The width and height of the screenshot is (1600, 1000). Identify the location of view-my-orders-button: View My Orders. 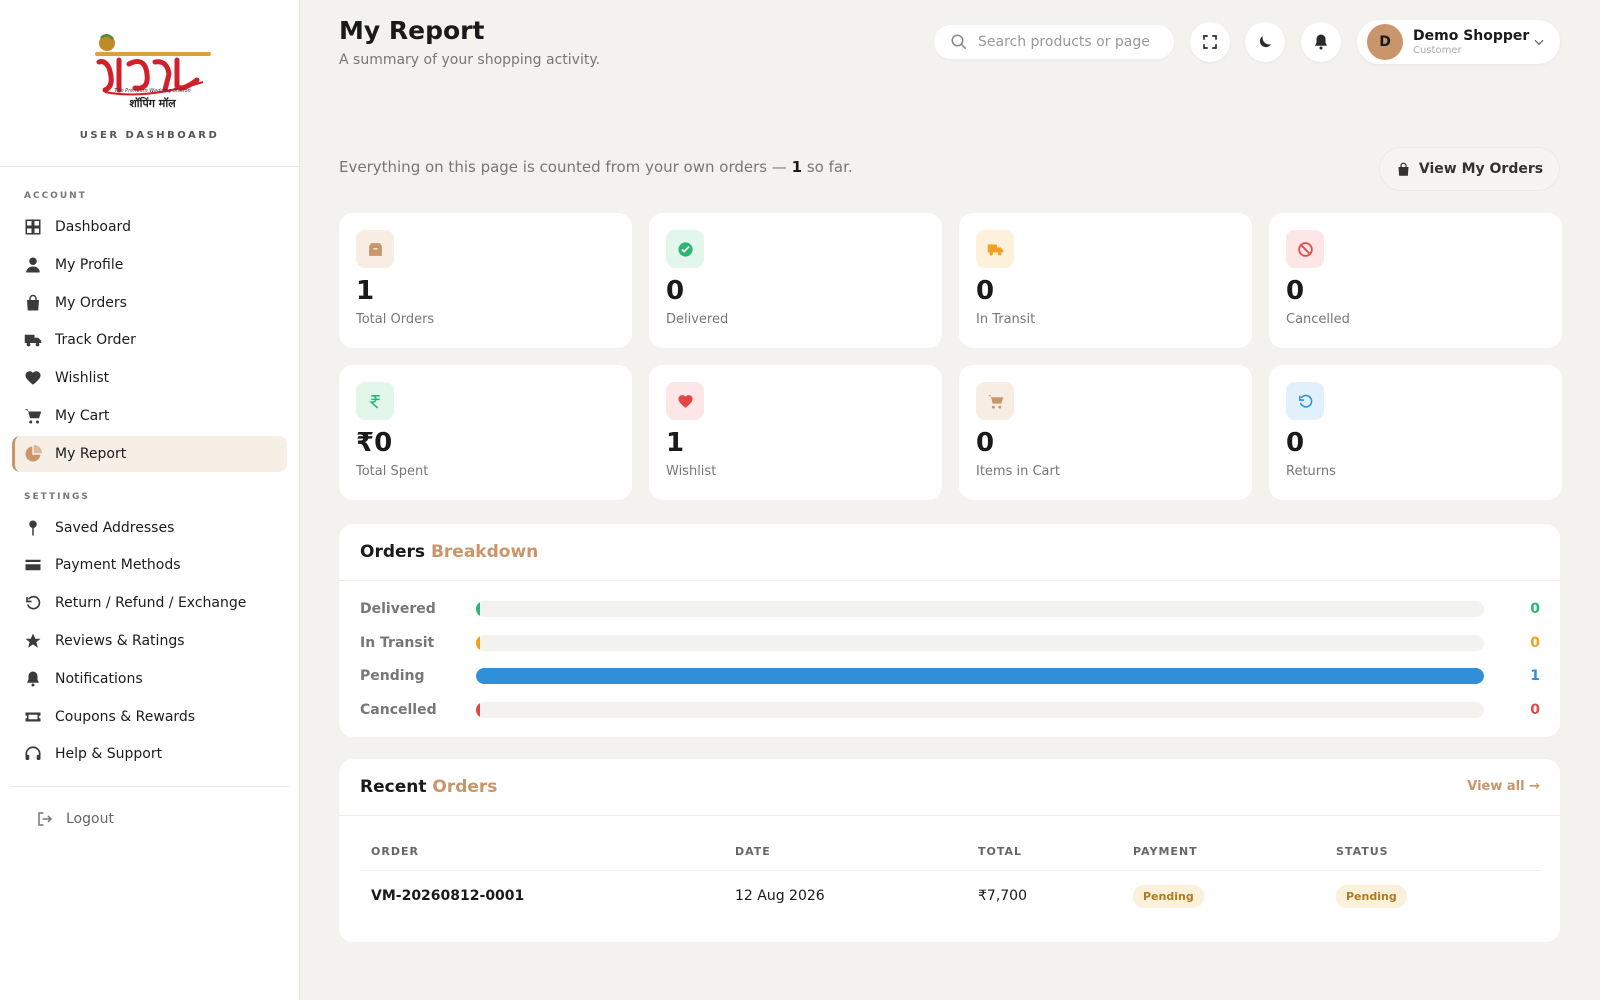
(1469, 169).